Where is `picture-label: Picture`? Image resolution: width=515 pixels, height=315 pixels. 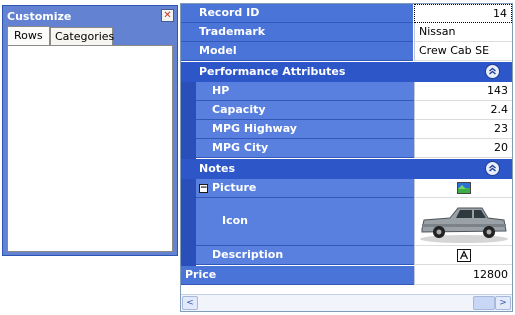
picture-label: Picture is located at coordinates (234, 187).